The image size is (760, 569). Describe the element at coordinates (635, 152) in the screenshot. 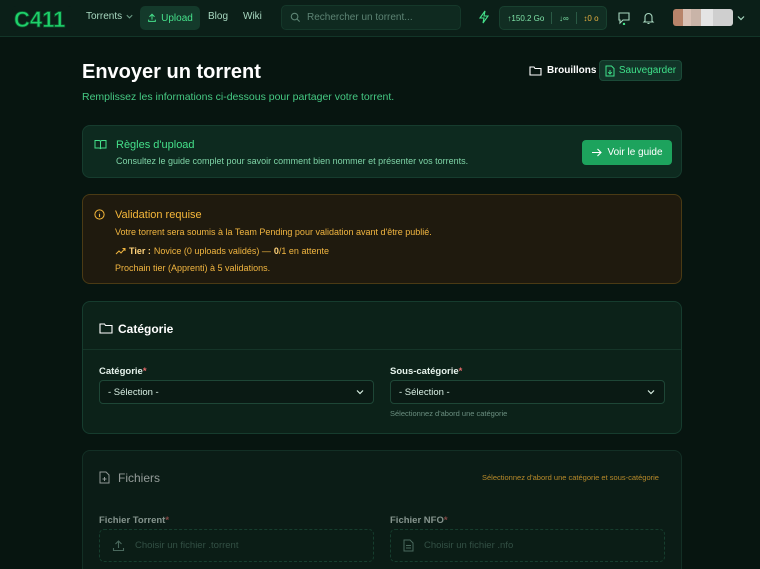

I see `view-guide-label: Voir le guide` at that location.